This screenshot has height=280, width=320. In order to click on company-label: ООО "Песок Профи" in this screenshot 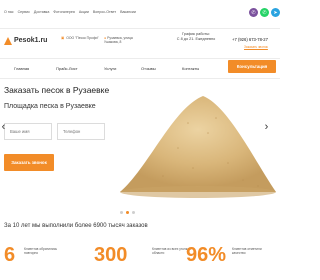, I will do `click(82, 38)`.